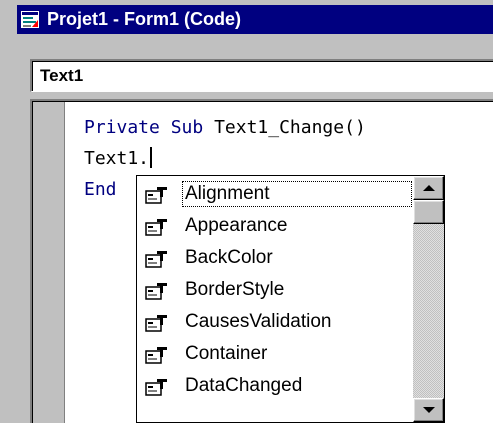 The height and width of the screenshot is (423, 493). I want to click on scroll-down-button, so click(428, 410).